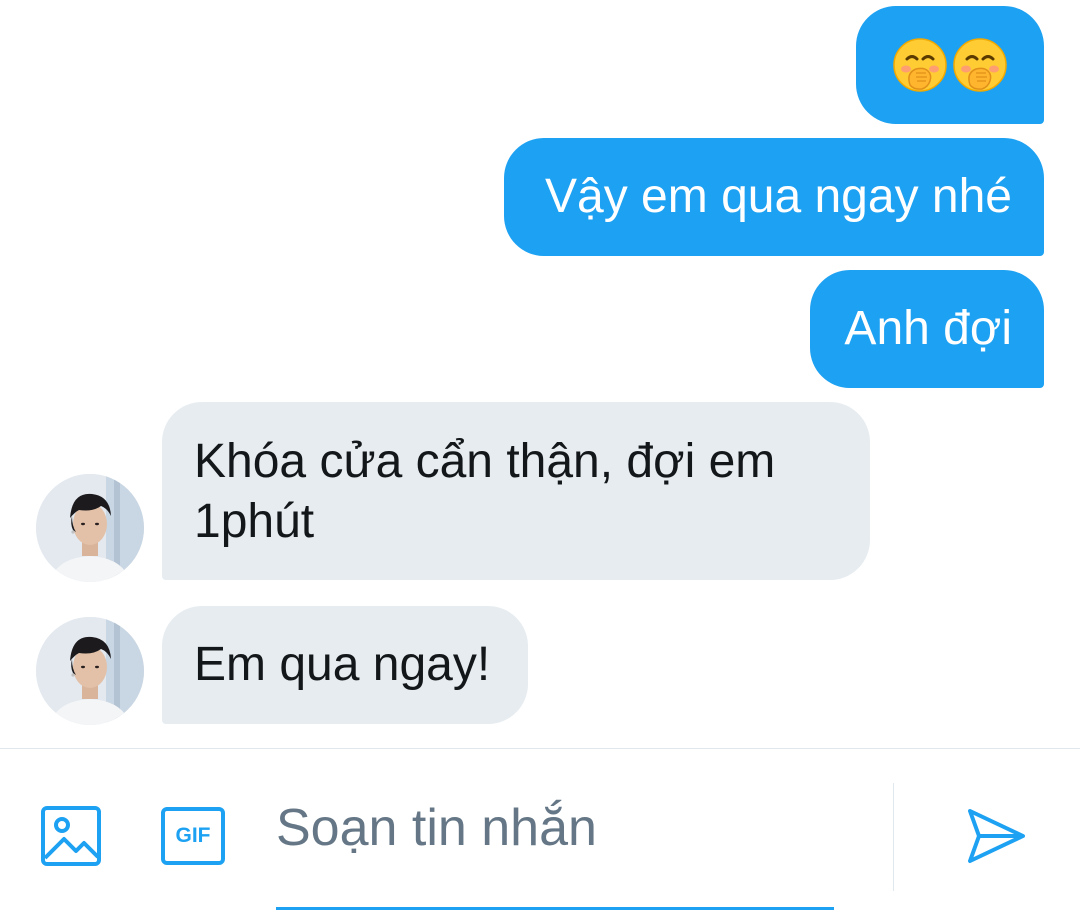 The width and height of the screenshot is (1080, 918). I want to click on sent-message: Anh đợi, so click(927, 329).